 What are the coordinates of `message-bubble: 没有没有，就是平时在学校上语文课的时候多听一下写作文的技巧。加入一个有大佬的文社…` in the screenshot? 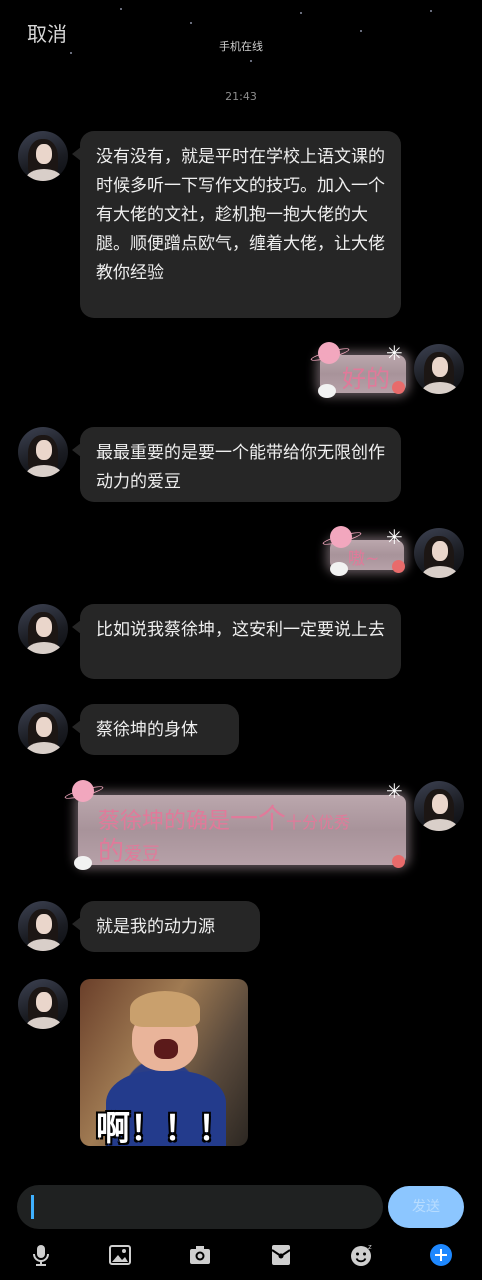 It's located at (236, 224).